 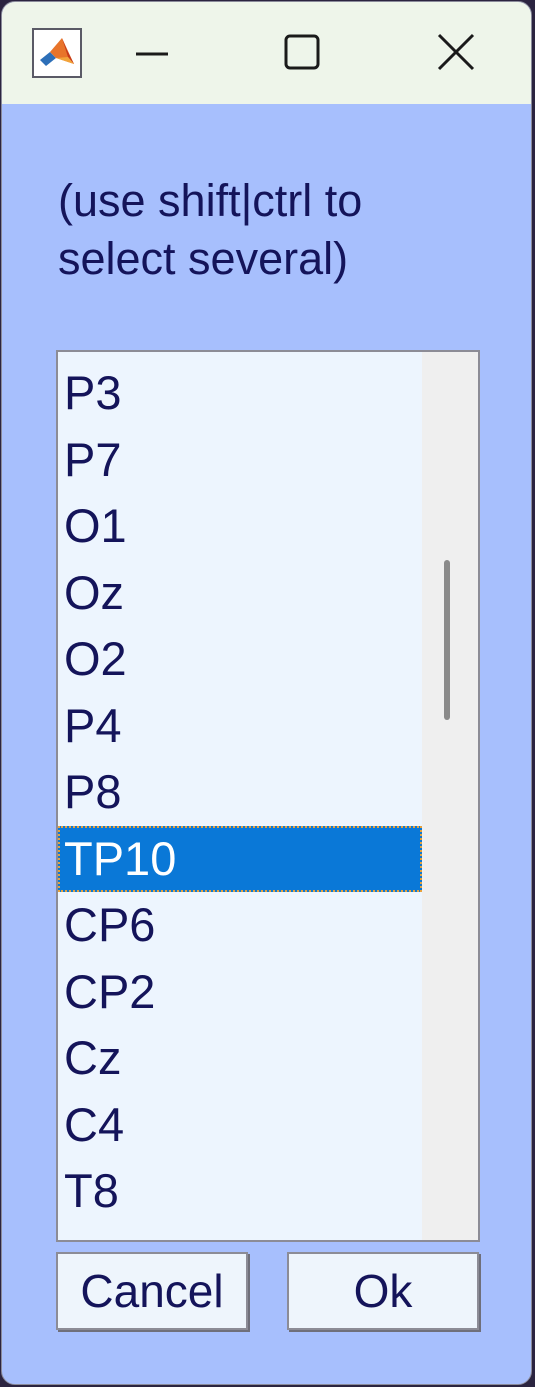 I want to click on ok-button: Ok, so click(x=383, y=1291).